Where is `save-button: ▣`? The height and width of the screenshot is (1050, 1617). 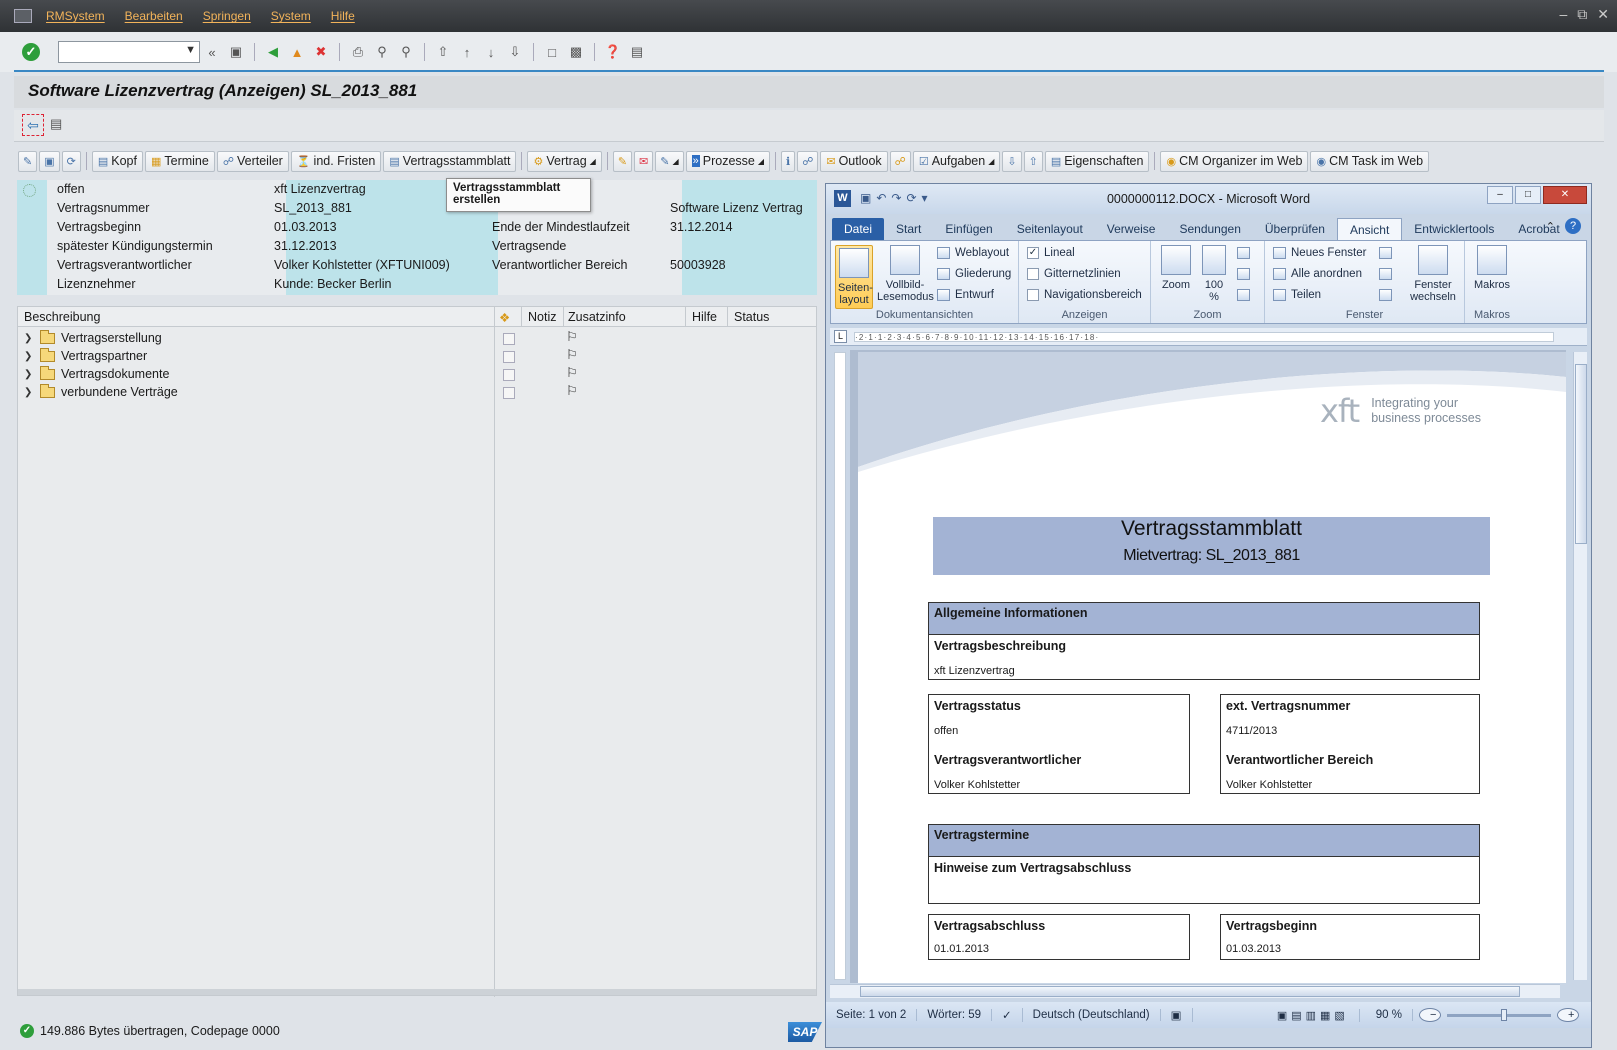 save-button: ▣ is located at coordinates (49, 161).